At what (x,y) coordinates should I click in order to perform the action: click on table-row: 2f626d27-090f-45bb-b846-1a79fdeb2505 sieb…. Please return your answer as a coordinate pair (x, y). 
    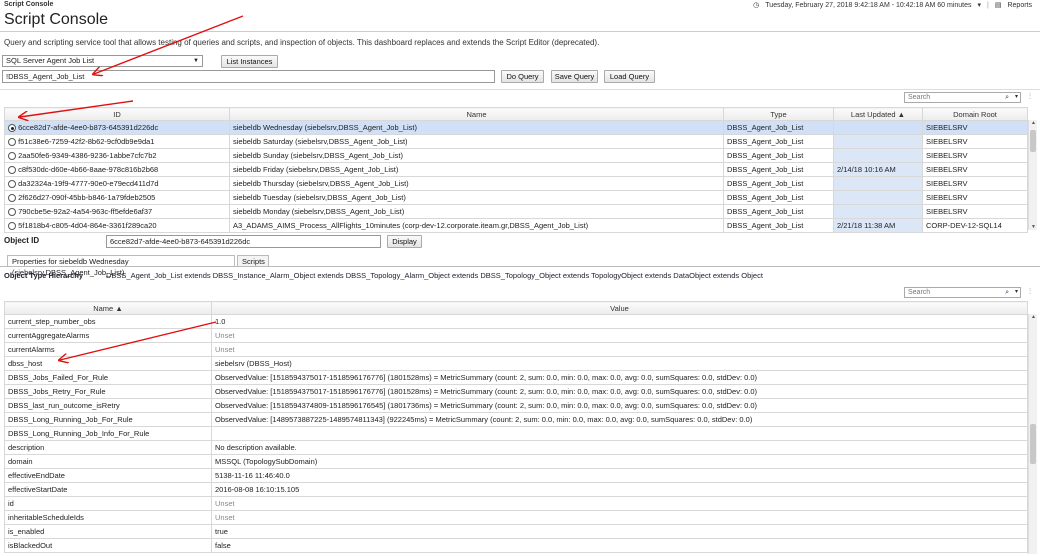
    Looking at the image, I should click on (516, 197).